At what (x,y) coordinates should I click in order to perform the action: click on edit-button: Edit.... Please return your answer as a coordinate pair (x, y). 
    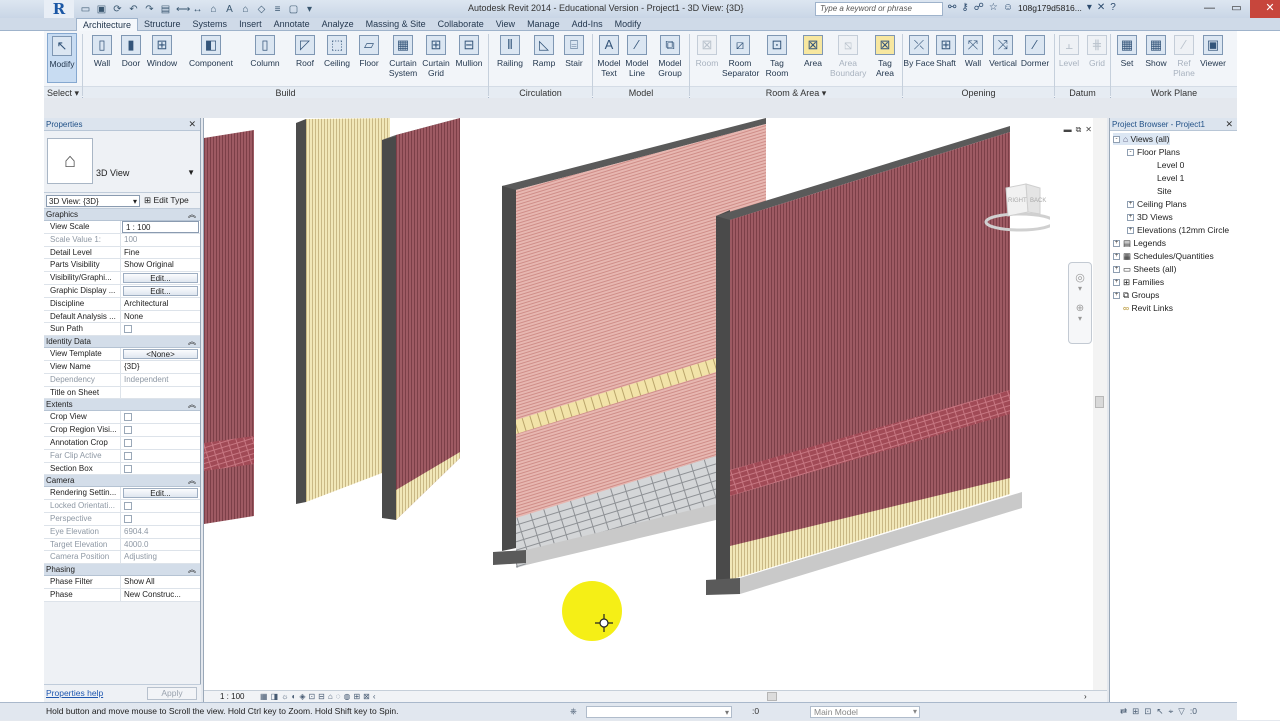
    Looking at the image, I should click on (160, 493).